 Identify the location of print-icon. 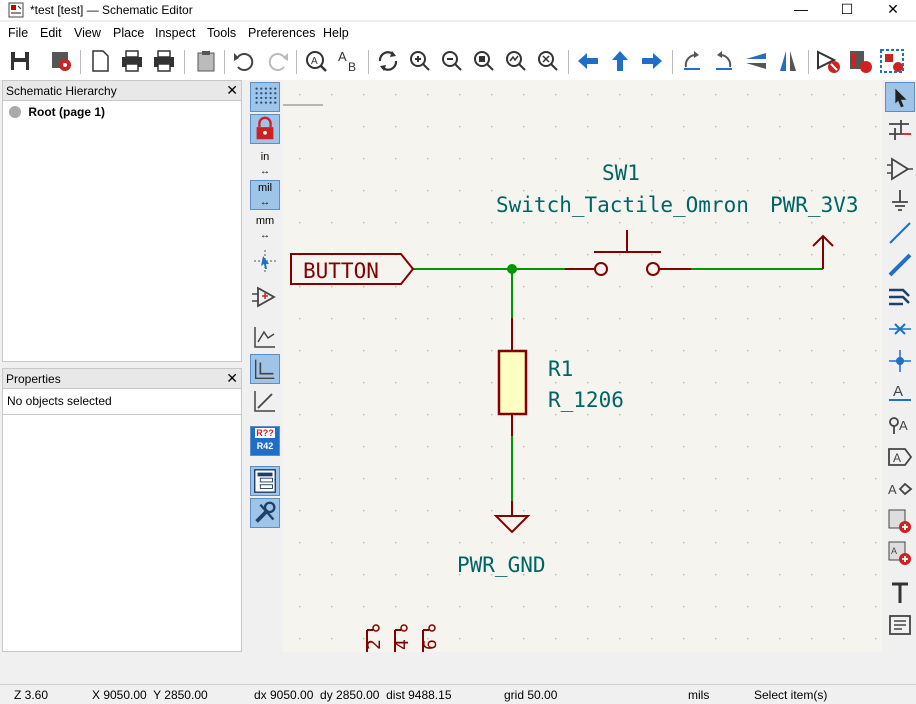
(132, 61).